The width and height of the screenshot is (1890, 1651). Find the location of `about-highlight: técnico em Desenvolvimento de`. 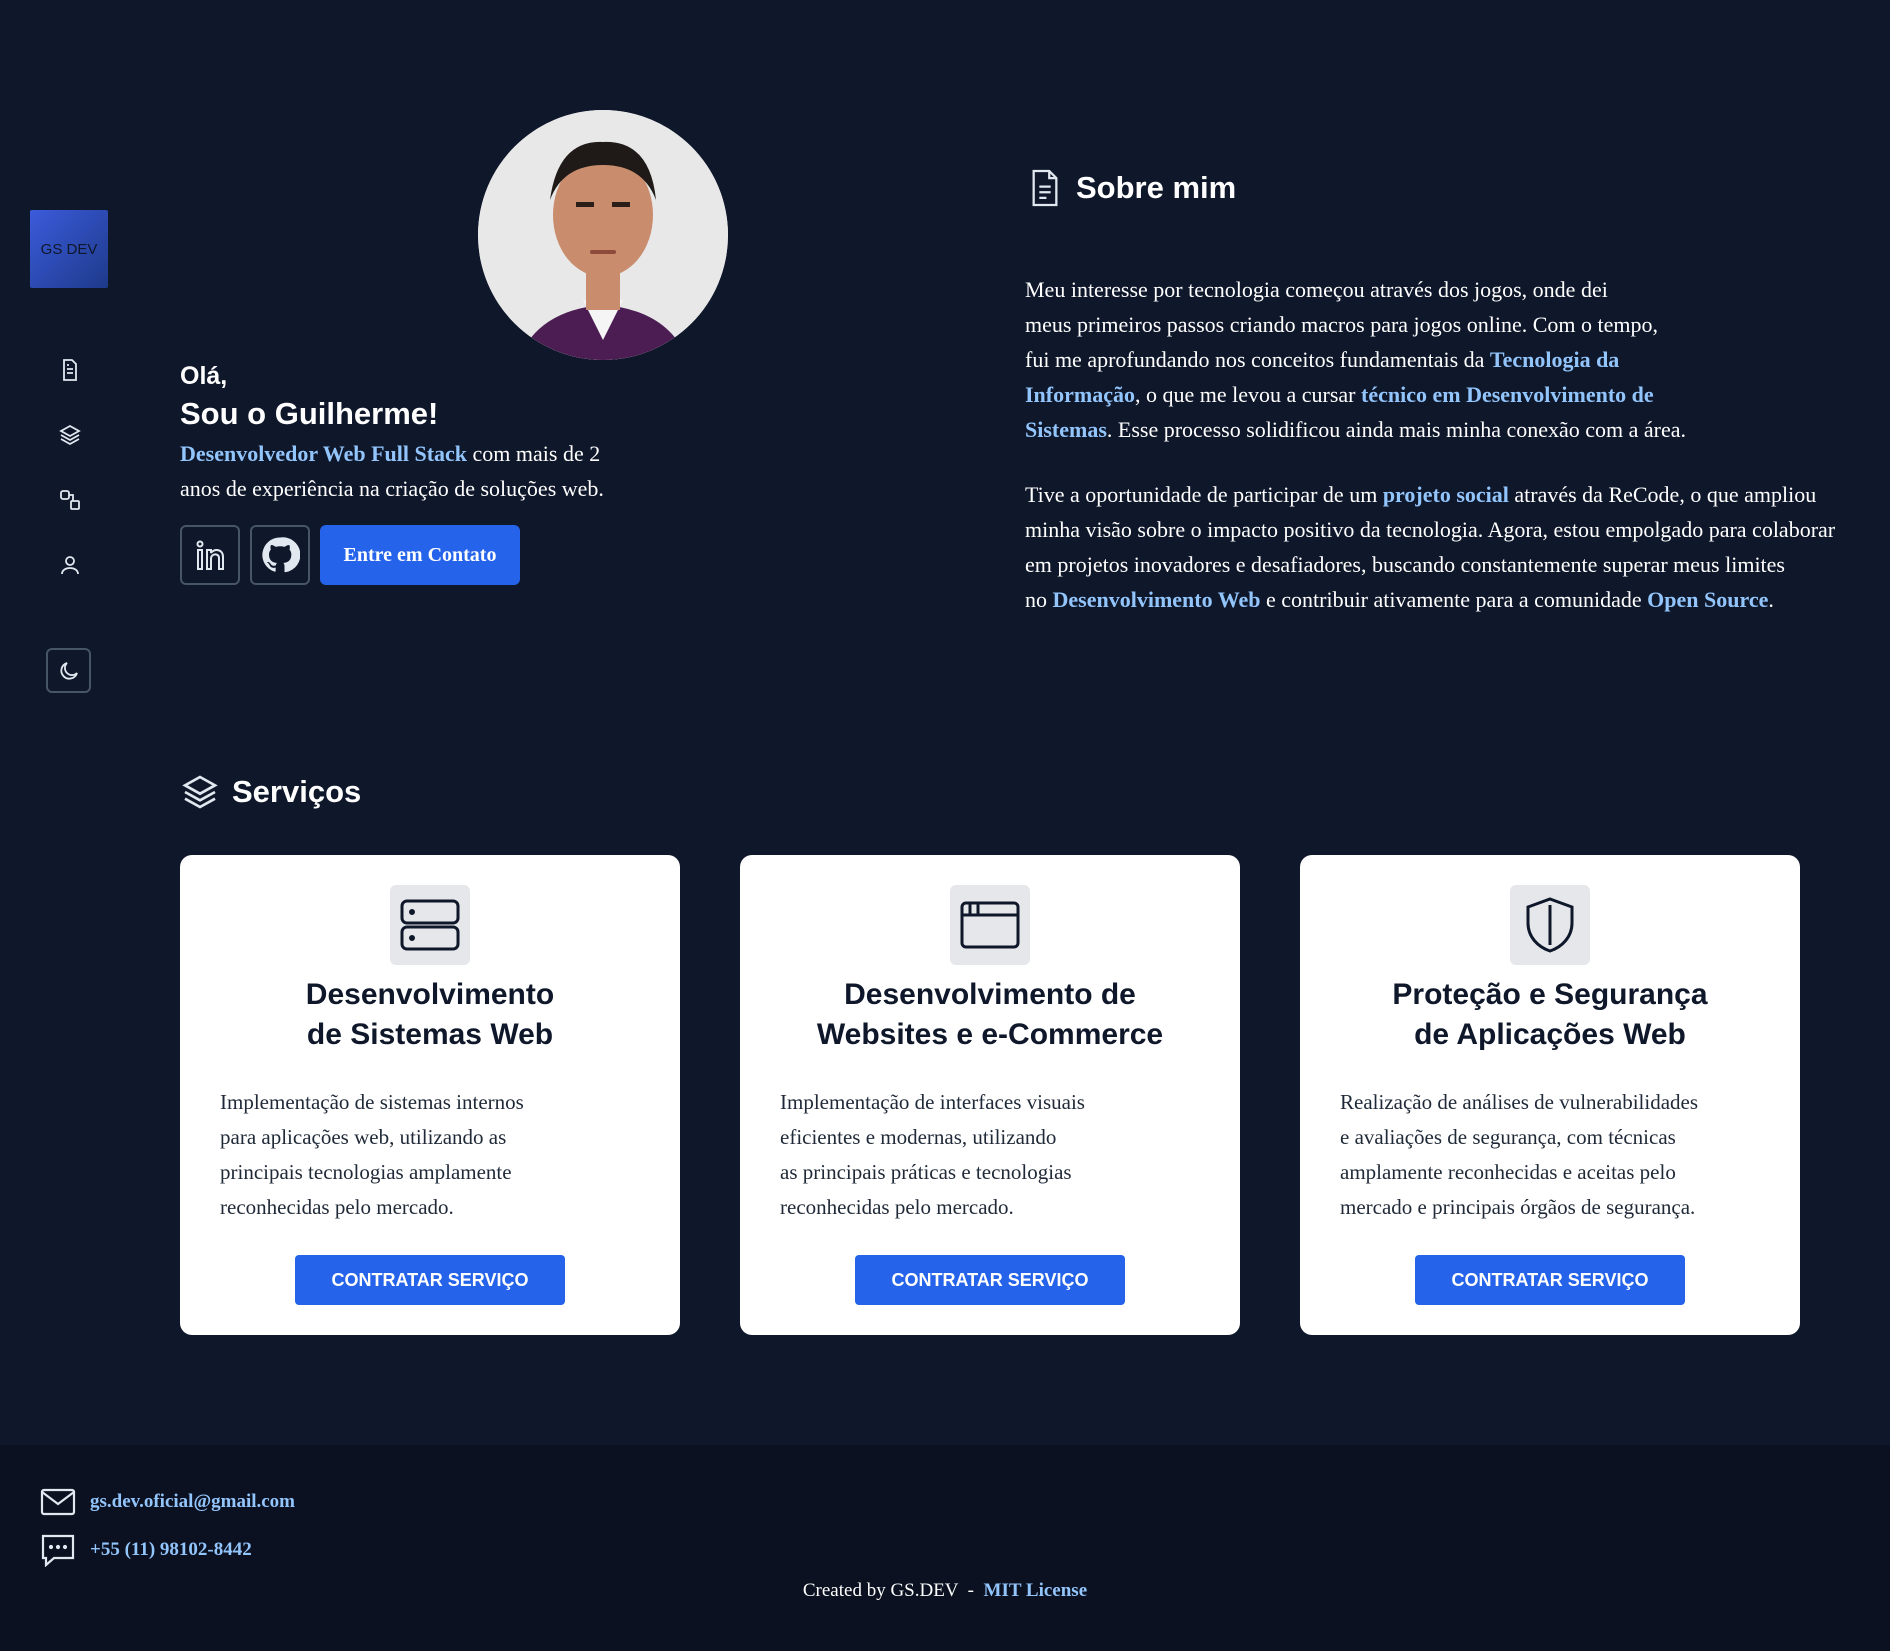

about-highlight: técnico em Desenvolvimento de is located at coordinates (1507, 394).